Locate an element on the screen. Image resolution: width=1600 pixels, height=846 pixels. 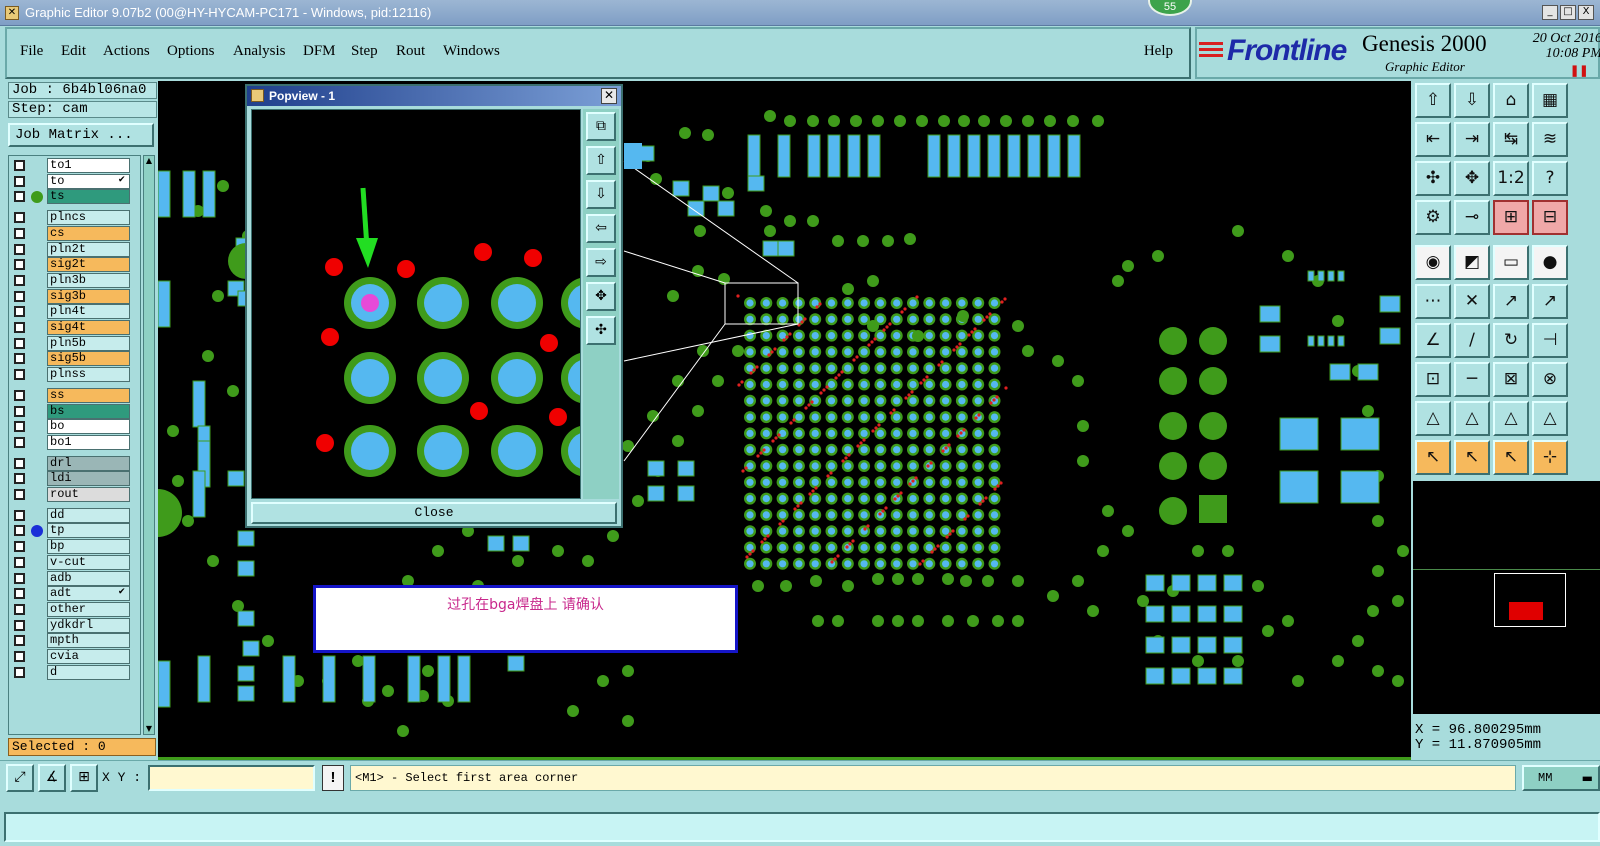
layer-row-to1: to1 is located at coordinates (75, 166).